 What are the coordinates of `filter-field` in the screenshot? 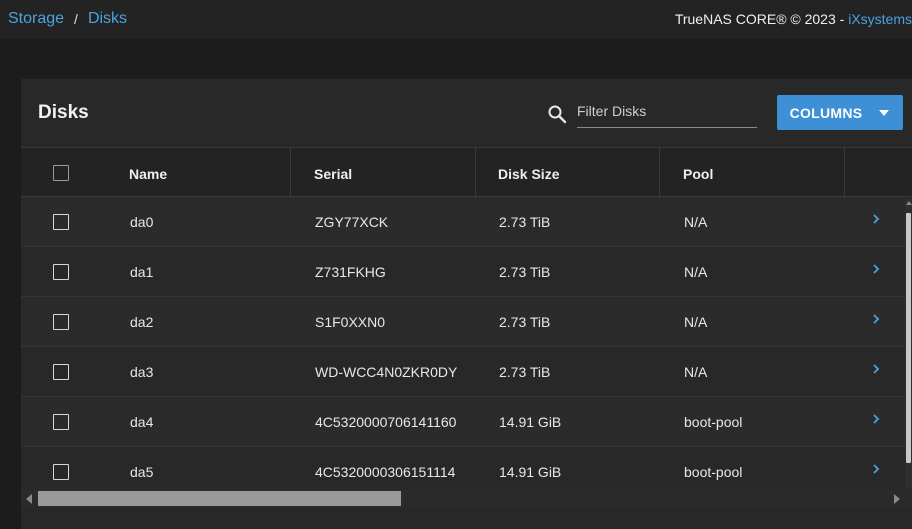 It's located at (667, 114).